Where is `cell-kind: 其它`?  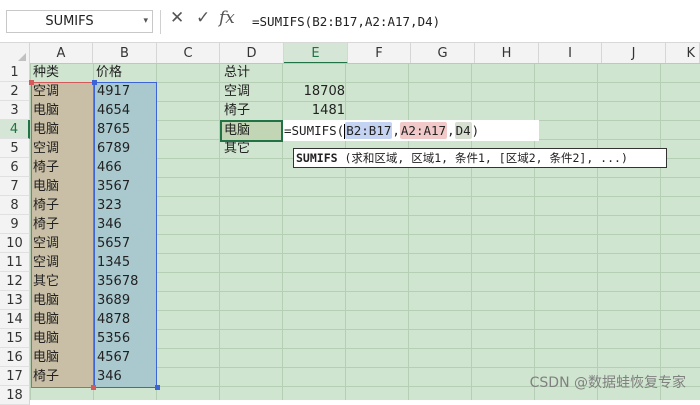
cell-kind: 其它 is located at coordinates (46, 281).